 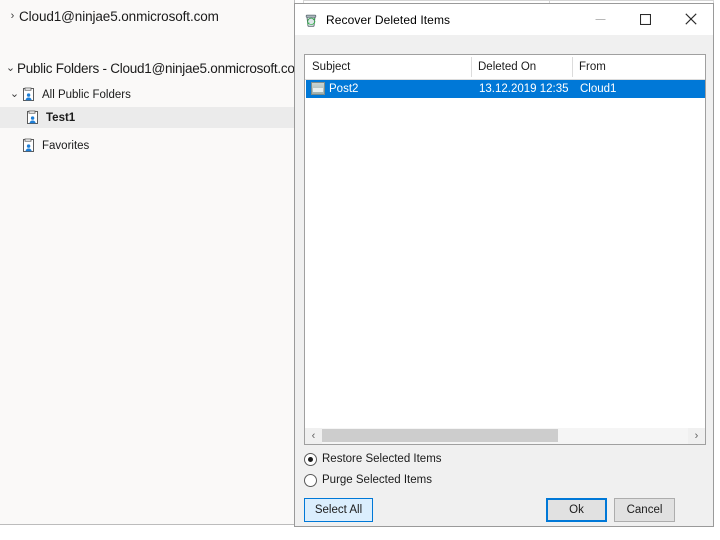 What do you see at coordinates (576, 510) in the screenshot?
I see `ok-button: Ok` at bounding box center [576, 510].